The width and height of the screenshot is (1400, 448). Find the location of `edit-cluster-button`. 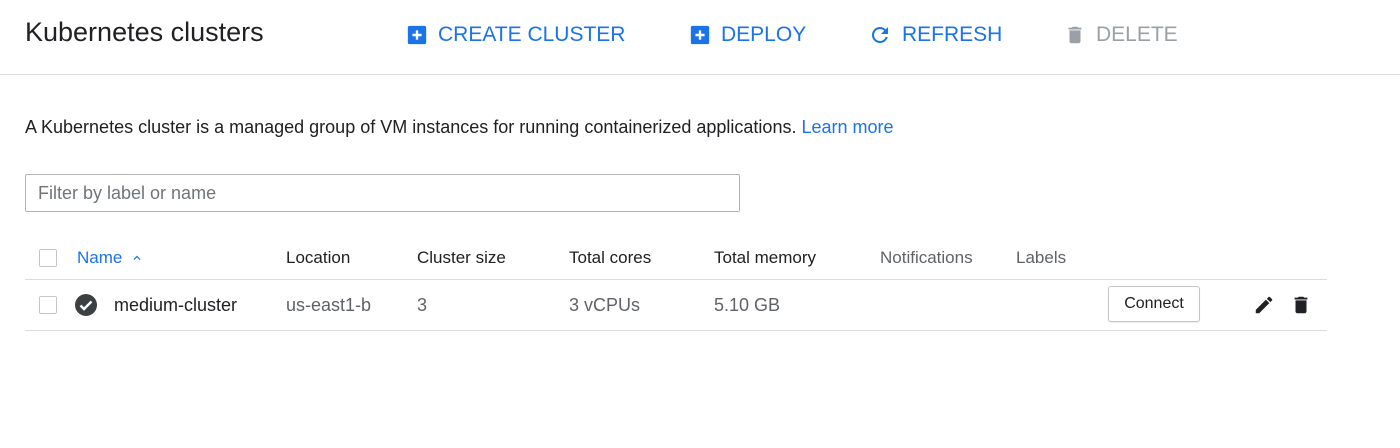

edit-cluster-button is located at coordinates (1264, 305).